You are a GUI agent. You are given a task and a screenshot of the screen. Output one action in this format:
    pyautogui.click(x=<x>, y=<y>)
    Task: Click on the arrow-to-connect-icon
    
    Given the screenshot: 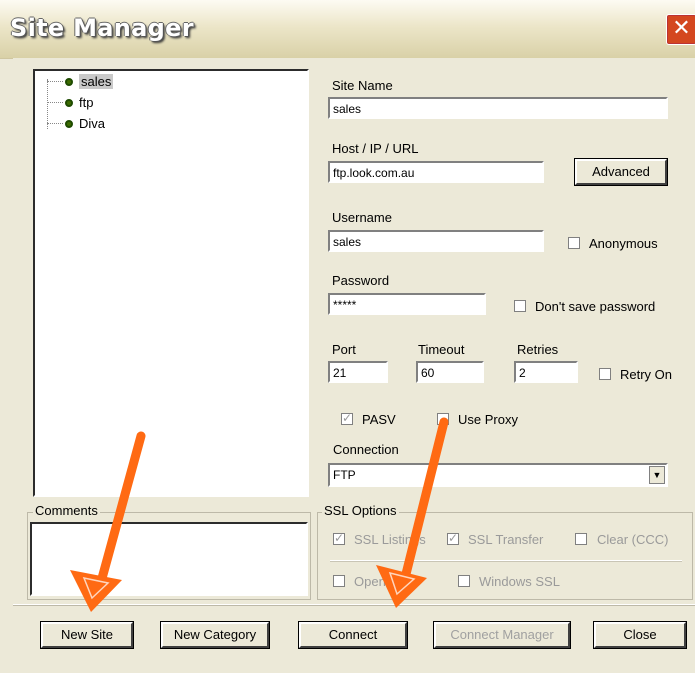 What is the action you would take?
    pyautogui.click(x=412, y=512)
    